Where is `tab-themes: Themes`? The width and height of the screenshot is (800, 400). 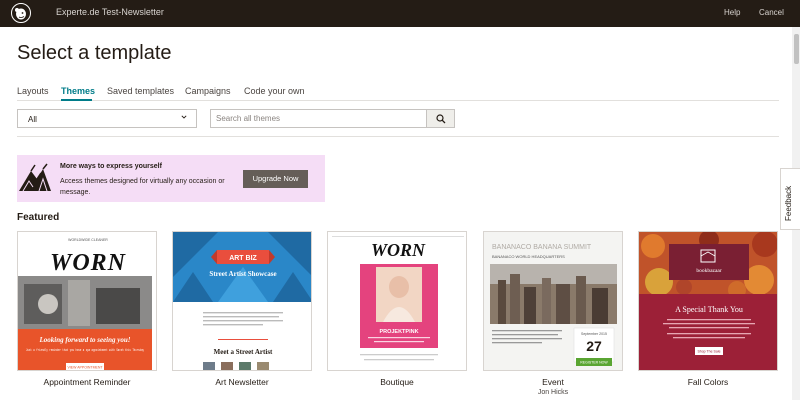 tab-themes: Themes is located at coordinates (78, 91).